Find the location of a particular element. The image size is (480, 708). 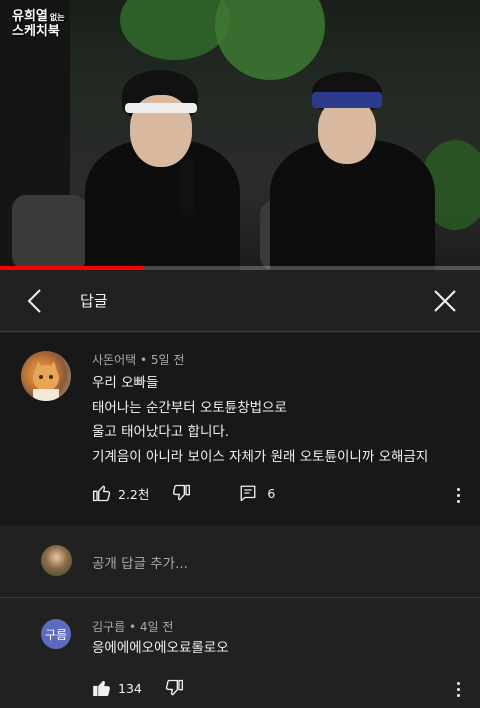

like-count: 134 is located at coordinates (130, 688).